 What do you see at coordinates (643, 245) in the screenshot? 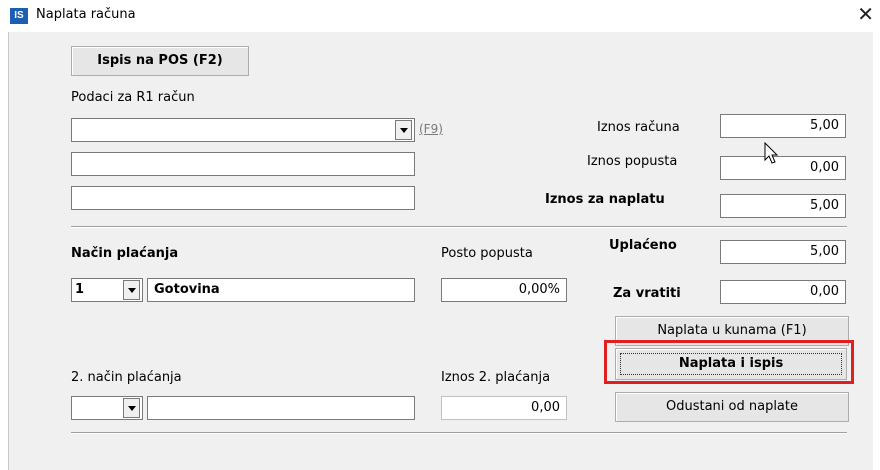
I see `paid-label: Uplaćeno` at bounding box center [643, 245].